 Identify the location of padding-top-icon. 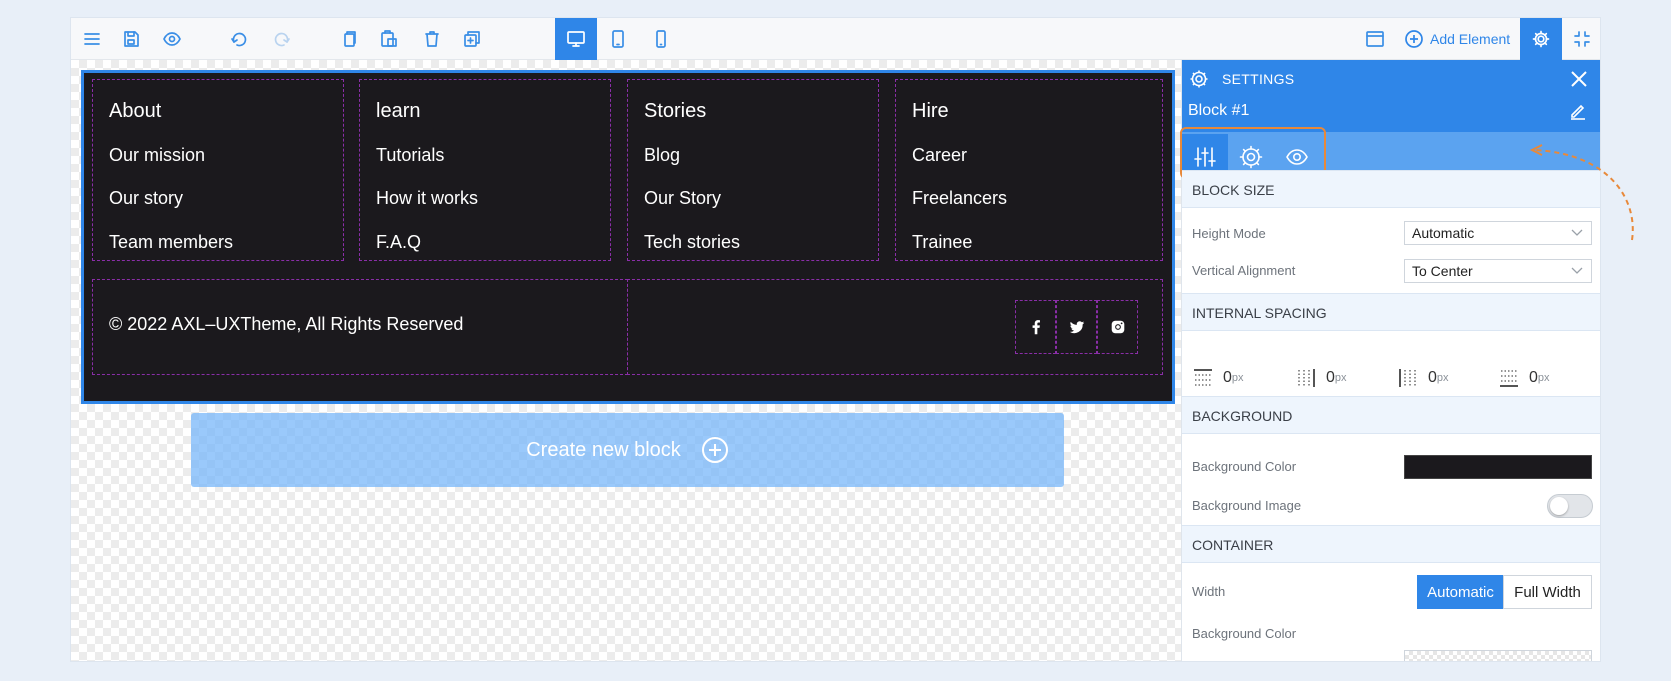
(1203, 377).